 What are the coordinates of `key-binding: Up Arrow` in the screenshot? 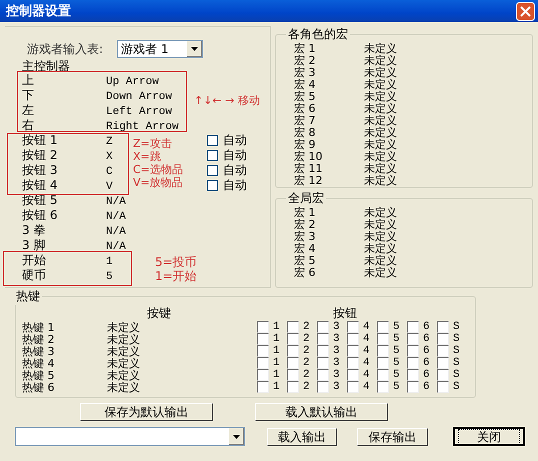 It's located at (132, 82).